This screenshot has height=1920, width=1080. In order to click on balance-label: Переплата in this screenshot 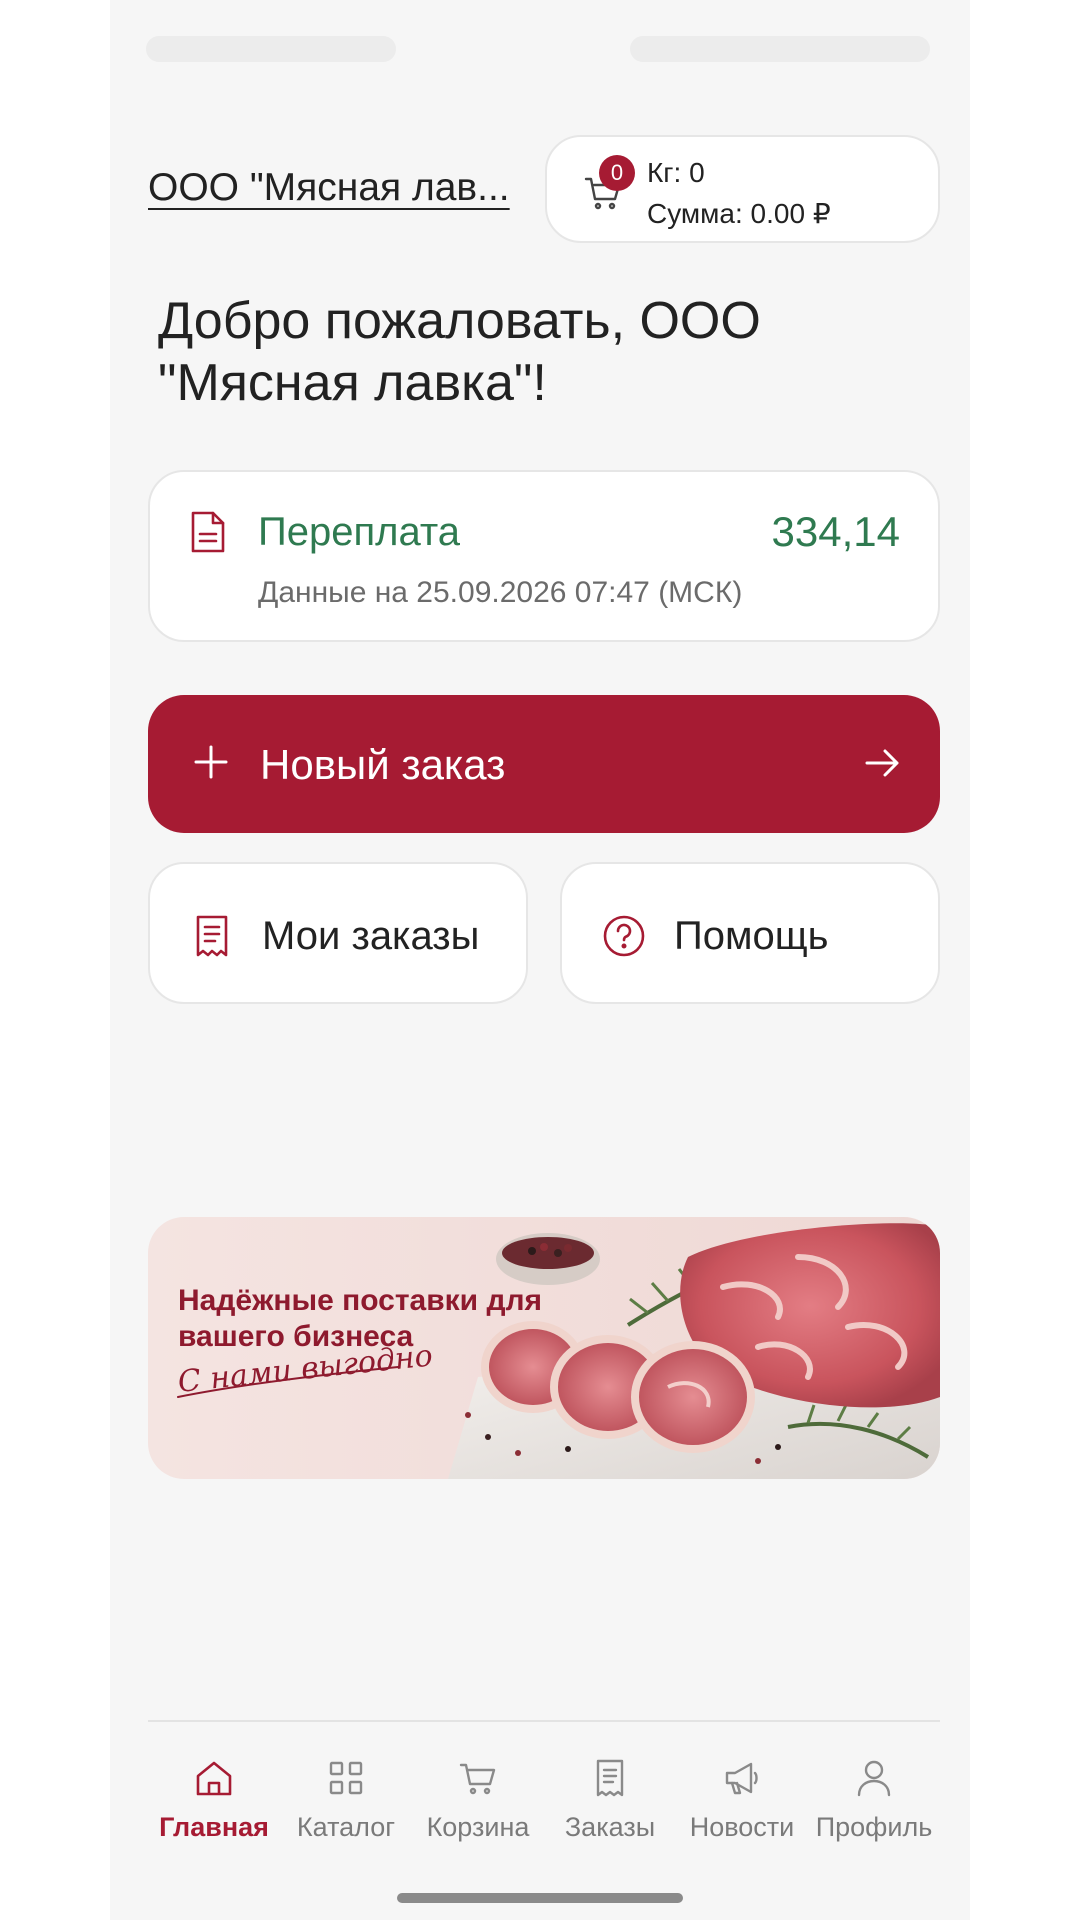, I will do `click(359, 532)`.